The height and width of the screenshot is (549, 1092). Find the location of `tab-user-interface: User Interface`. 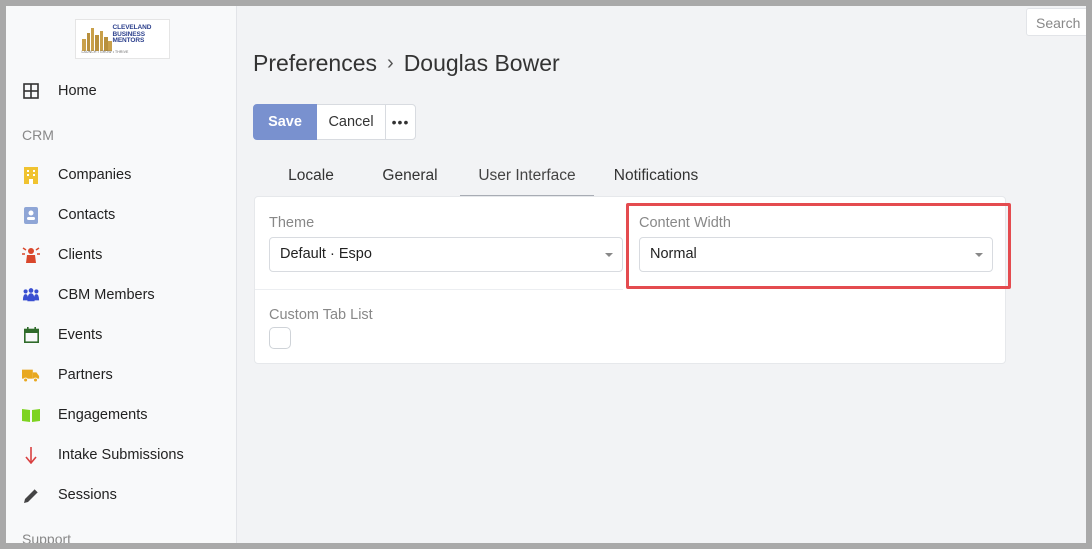

tab-user-interface: User Interface is located at coordinates (527, 179).